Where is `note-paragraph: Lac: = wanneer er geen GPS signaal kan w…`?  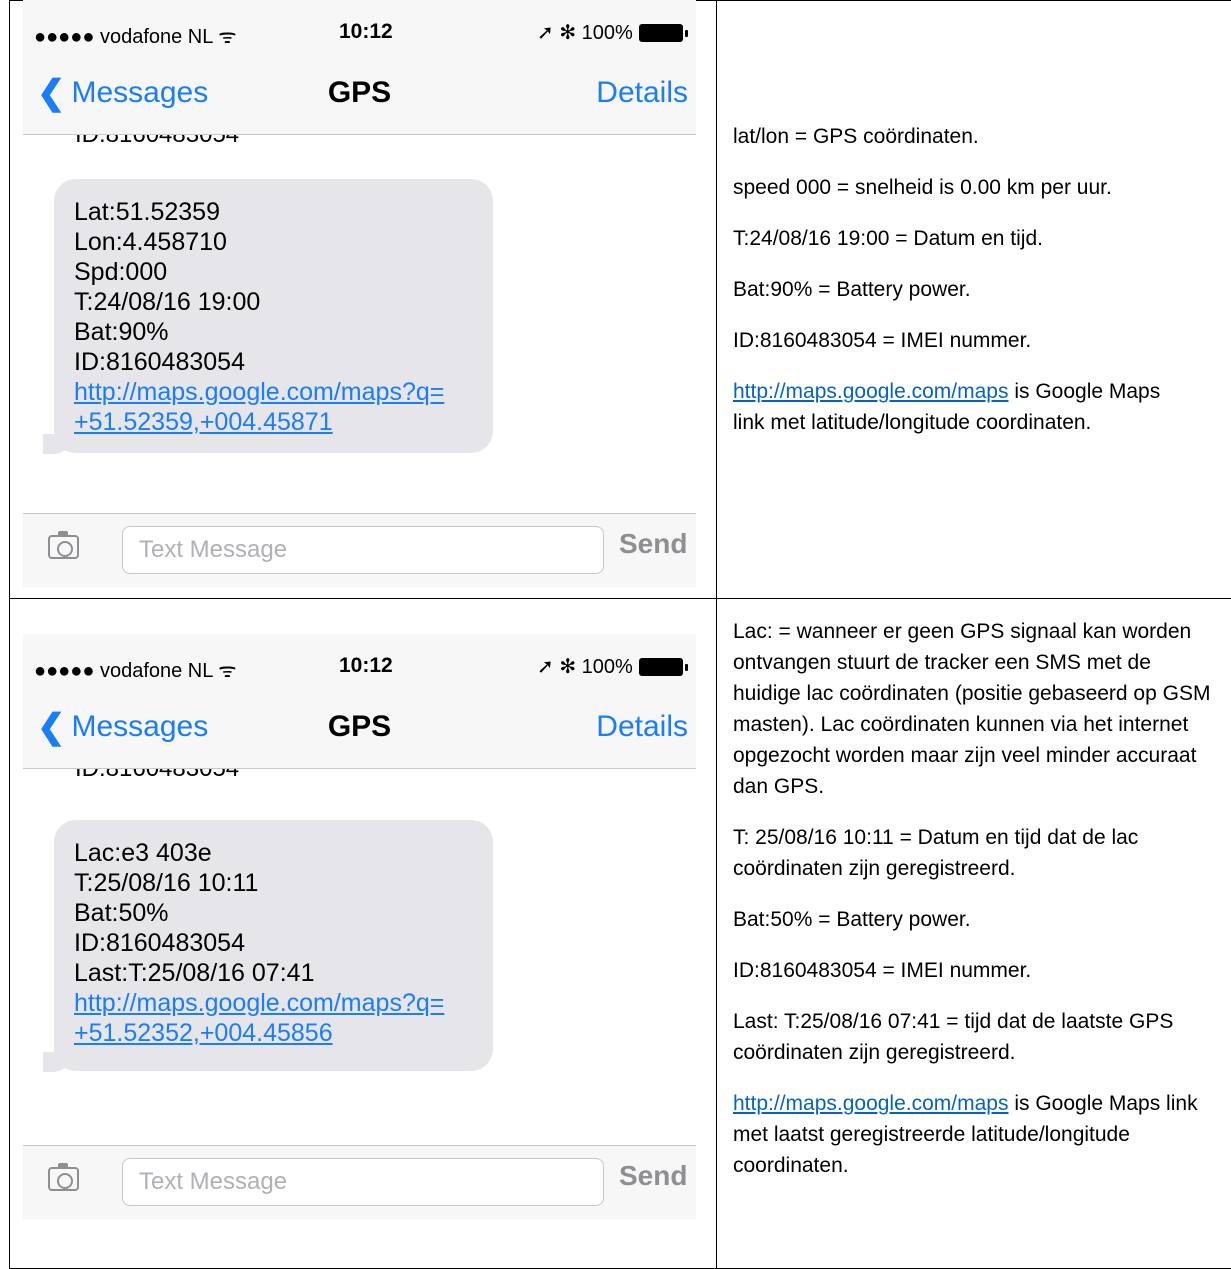
note-paragraph: Lac: = wanneer er geen GPS signaal kan w… is located at coordinates (972, 709).